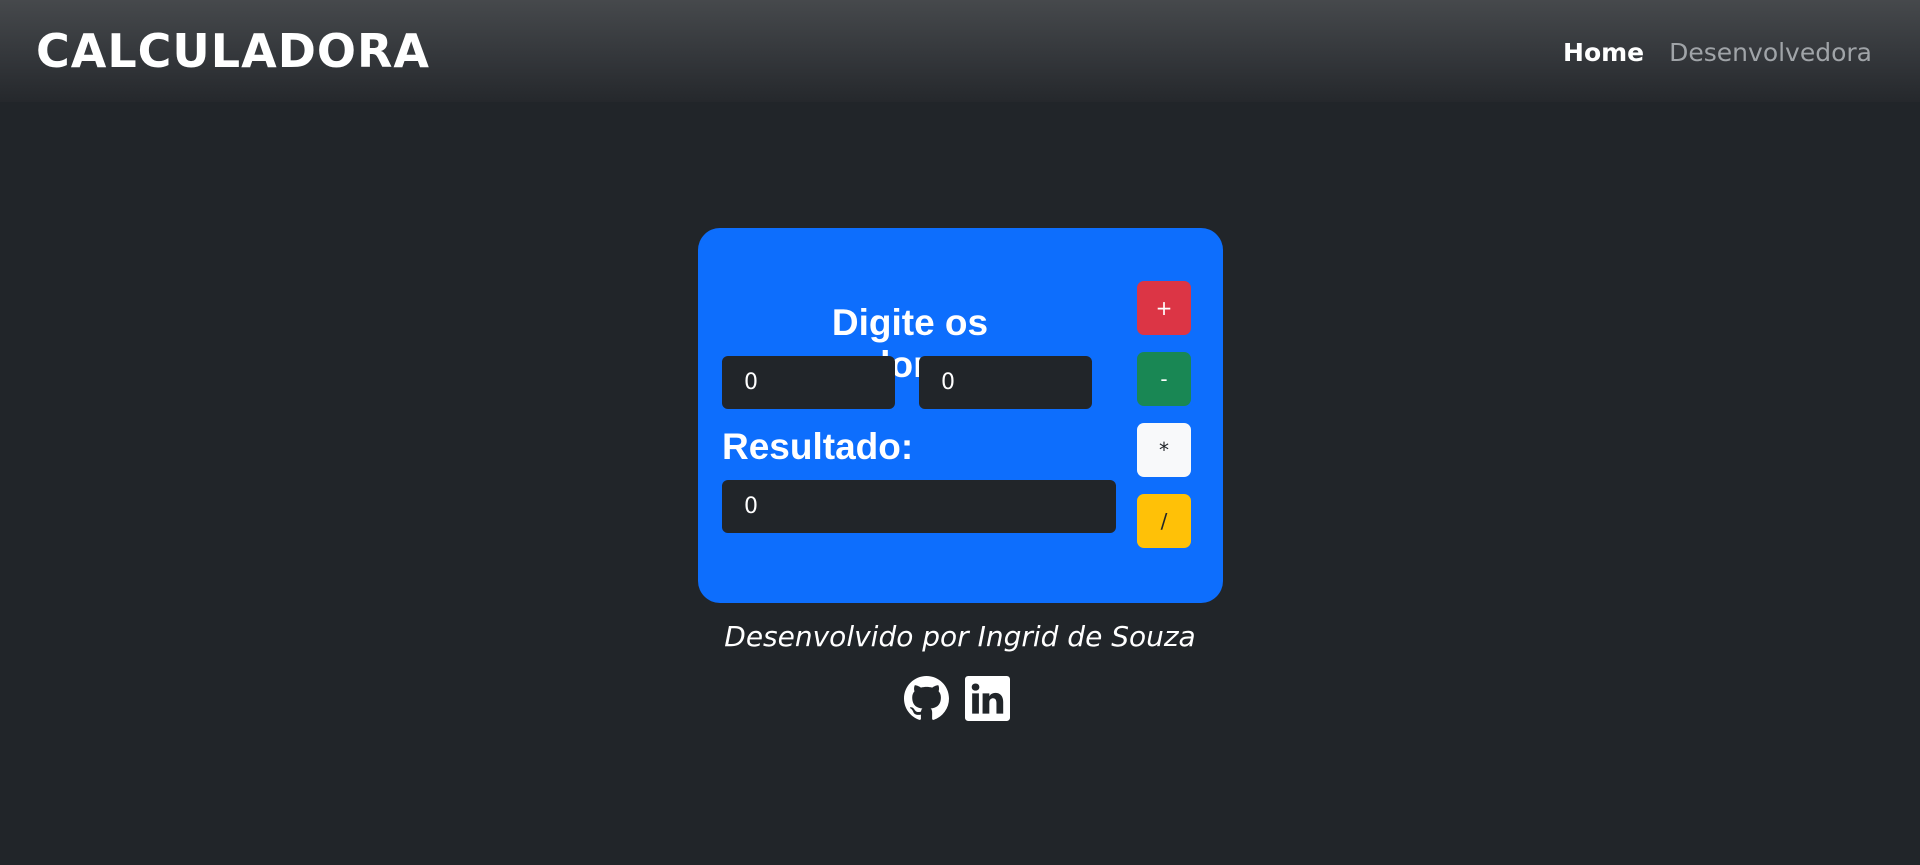 The height and width of the screenshot is (865, 1920). What do you see at coordinates (1603, 52) in the screenshot?
I see `nav-link-home: Home` at bounding box center [1603, 52].